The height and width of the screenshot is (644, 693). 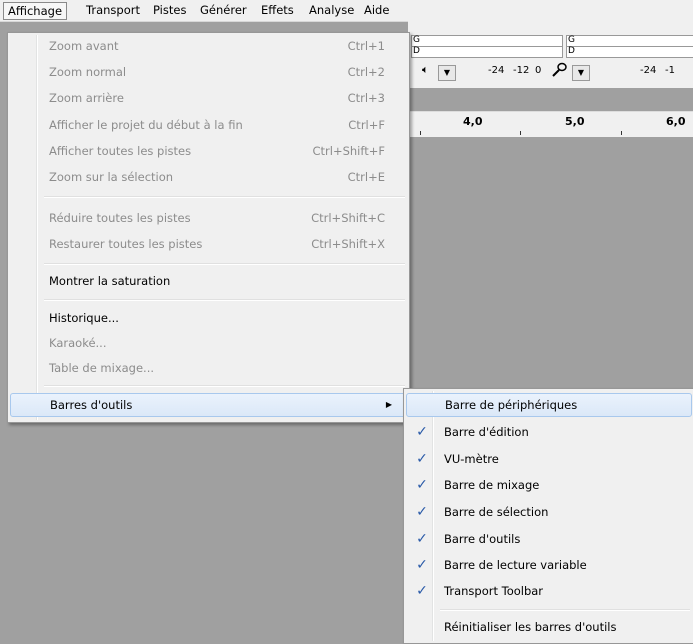 I want to click on menu-item-label: Réinitialiser les barres d'outils, so click(x=530, y=627).